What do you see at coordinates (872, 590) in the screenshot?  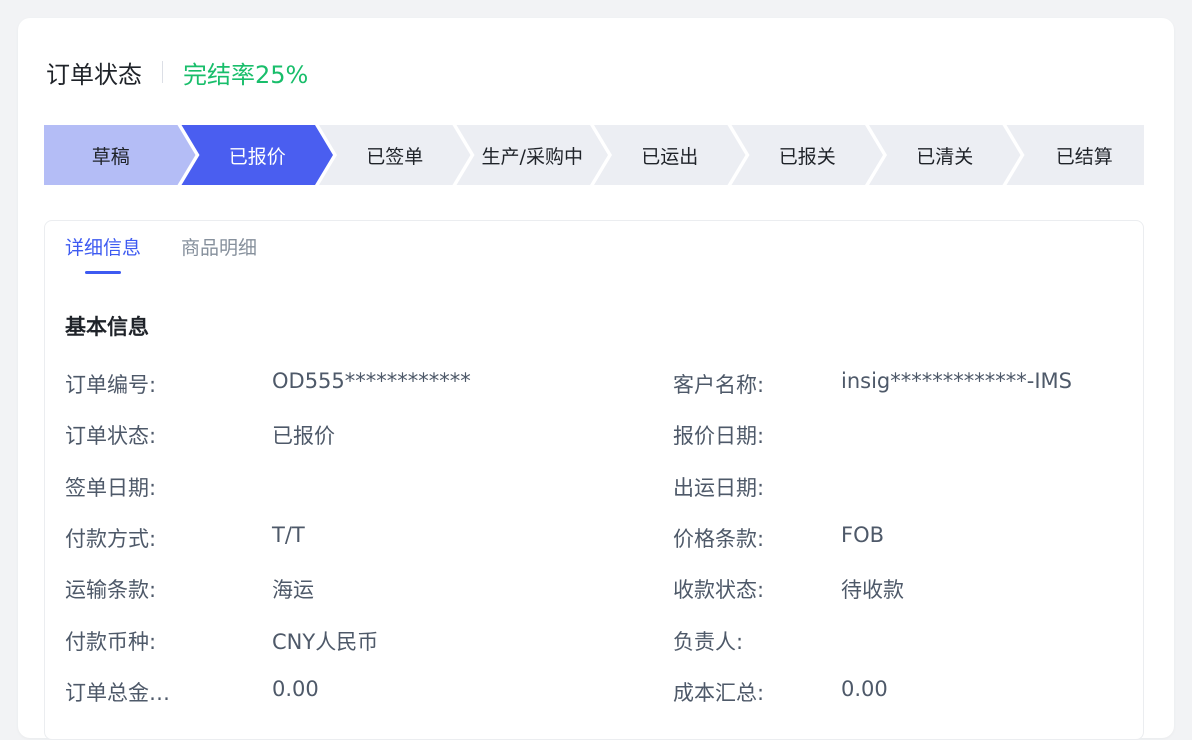 I see `field-value: 待收款` at bounding box center [872, 590].